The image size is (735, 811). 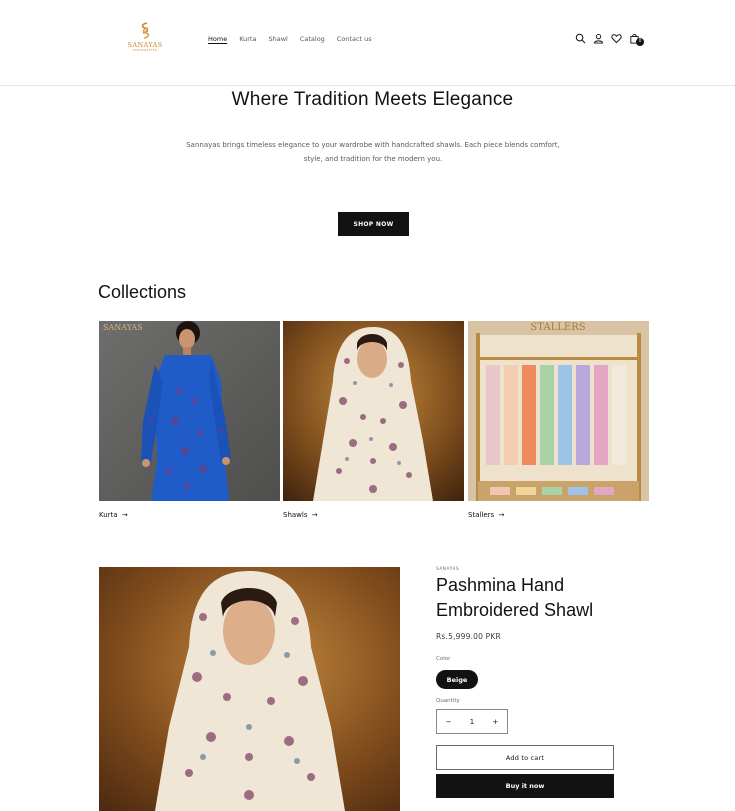 What do you see at coordinates (142, 292) in the screenshot?
I see `collections-heading: Collections` at bounding box center [142, 292].